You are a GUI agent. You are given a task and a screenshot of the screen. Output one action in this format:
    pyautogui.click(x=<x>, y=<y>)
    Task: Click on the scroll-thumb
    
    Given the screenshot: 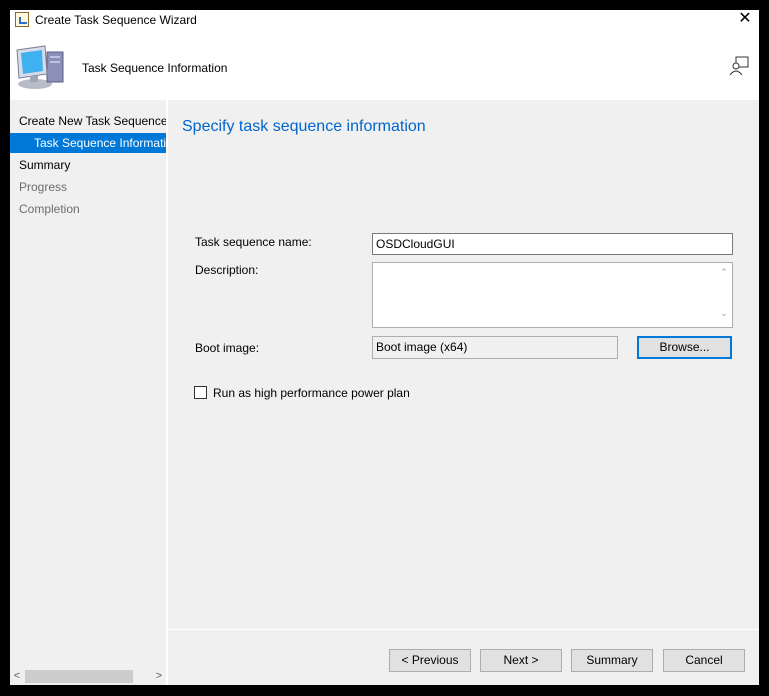 What is the action you would take?
    pyautogui.click(x=79, y=676)
    